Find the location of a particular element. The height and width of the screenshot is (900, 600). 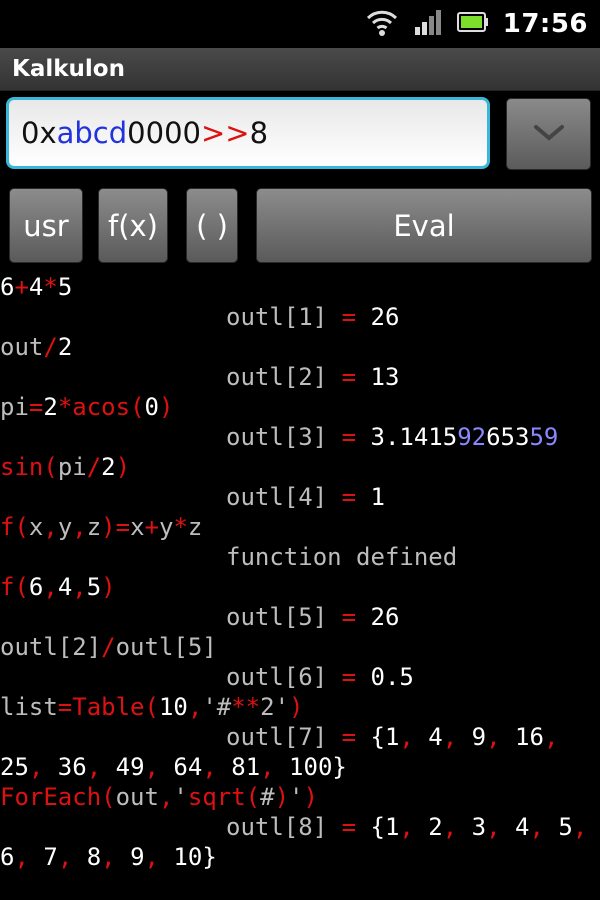

console-token: f is located at coordinates (7, 587).